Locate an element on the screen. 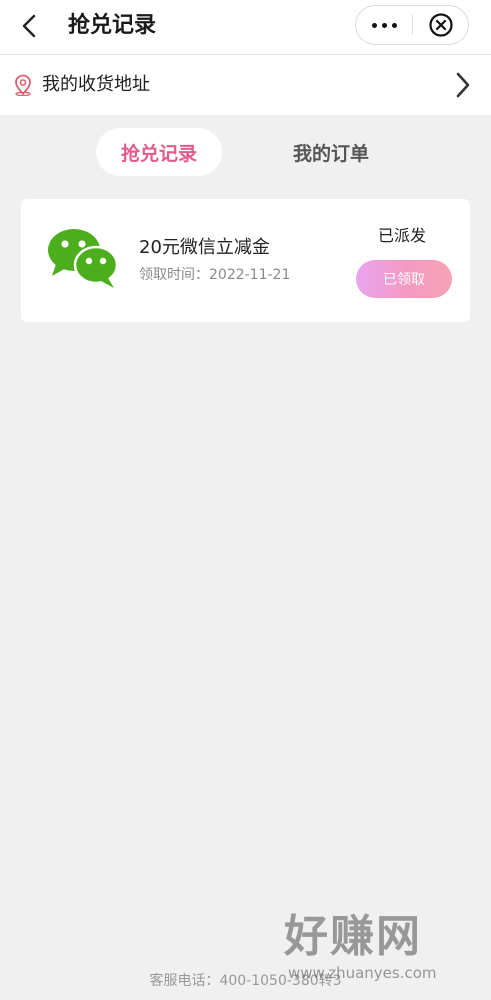 The height and width of the screenshot is (1000, 491). back-button is located at coordinates (29, 26).